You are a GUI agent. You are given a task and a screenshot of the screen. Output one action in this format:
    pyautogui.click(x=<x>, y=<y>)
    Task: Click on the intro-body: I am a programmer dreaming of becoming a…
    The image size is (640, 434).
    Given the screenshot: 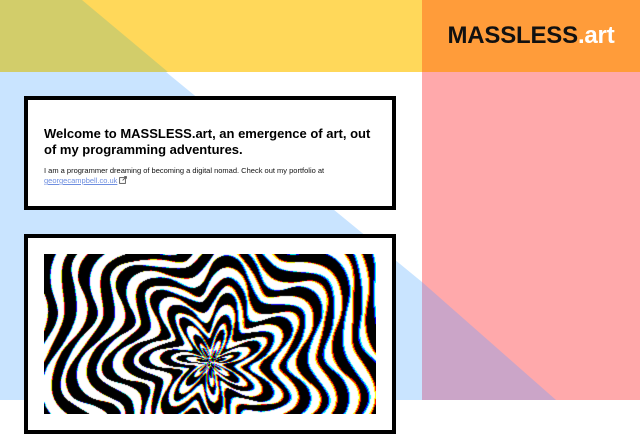 What is the action you would take?
    pyautogui.click(x=184, y=170)
    